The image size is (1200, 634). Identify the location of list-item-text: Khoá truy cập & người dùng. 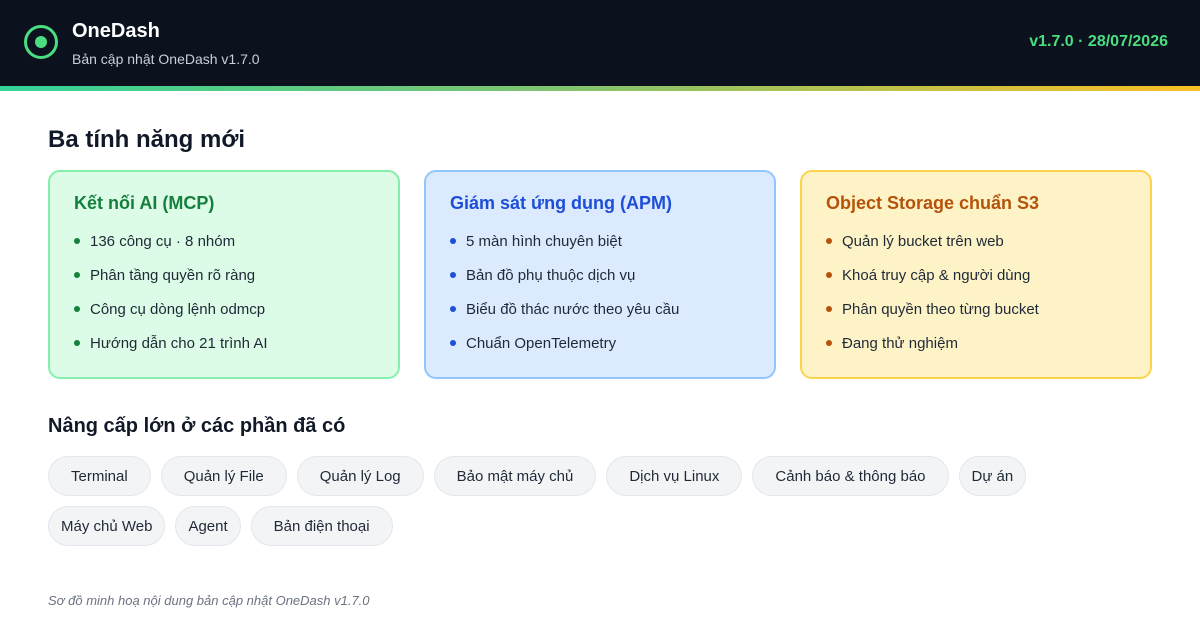
(936, 275).